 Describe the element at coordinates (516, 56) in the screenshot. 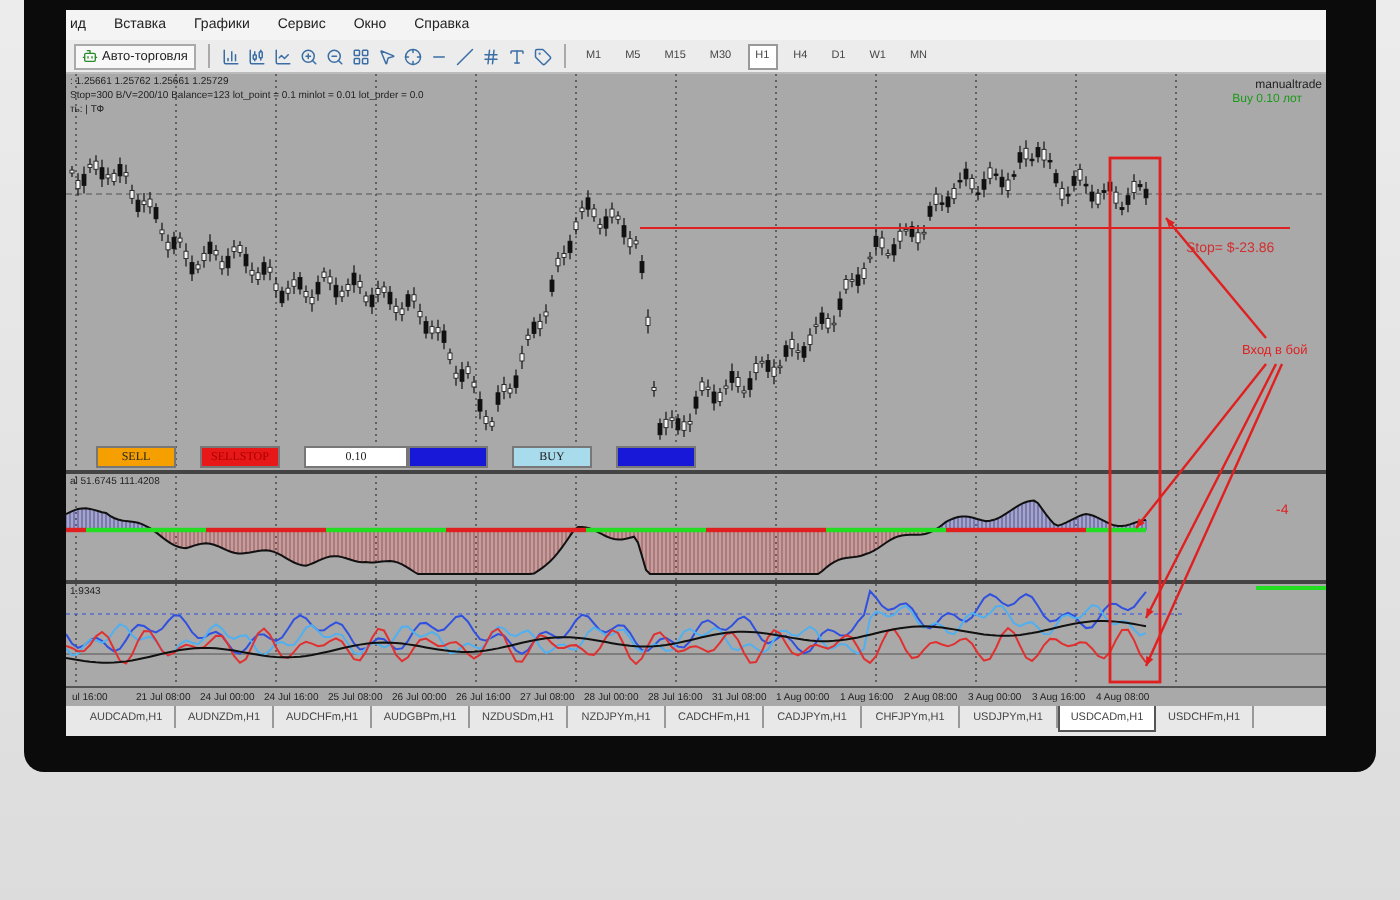

I see `text-icon` at that location.